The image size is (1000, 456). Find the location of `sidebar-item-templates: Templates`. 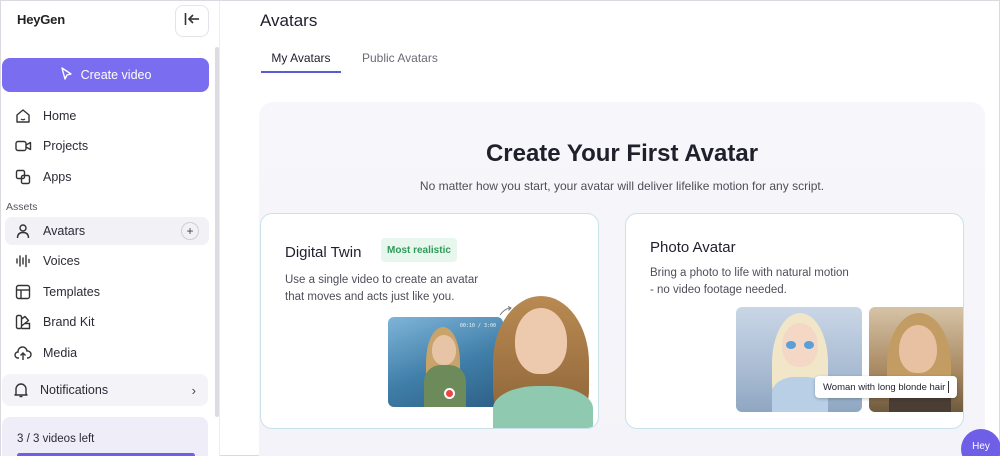

sidebar-item-templates: Templates is located at coordinates (107, 292).